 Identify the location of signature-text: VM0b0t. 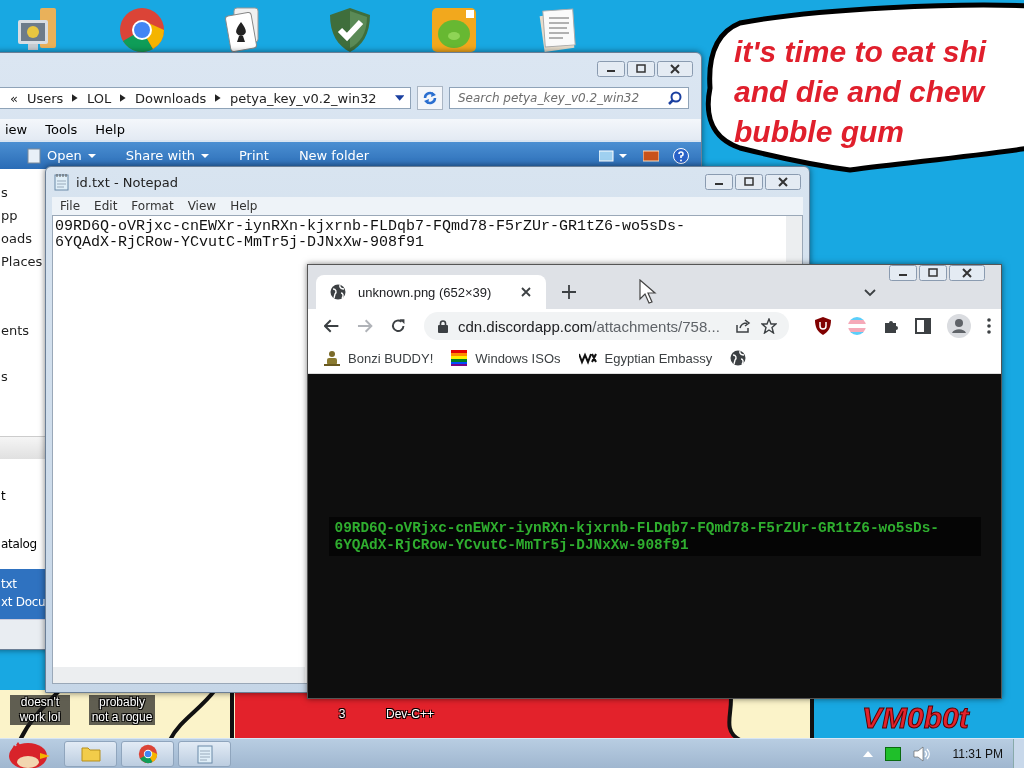
(915, 718).